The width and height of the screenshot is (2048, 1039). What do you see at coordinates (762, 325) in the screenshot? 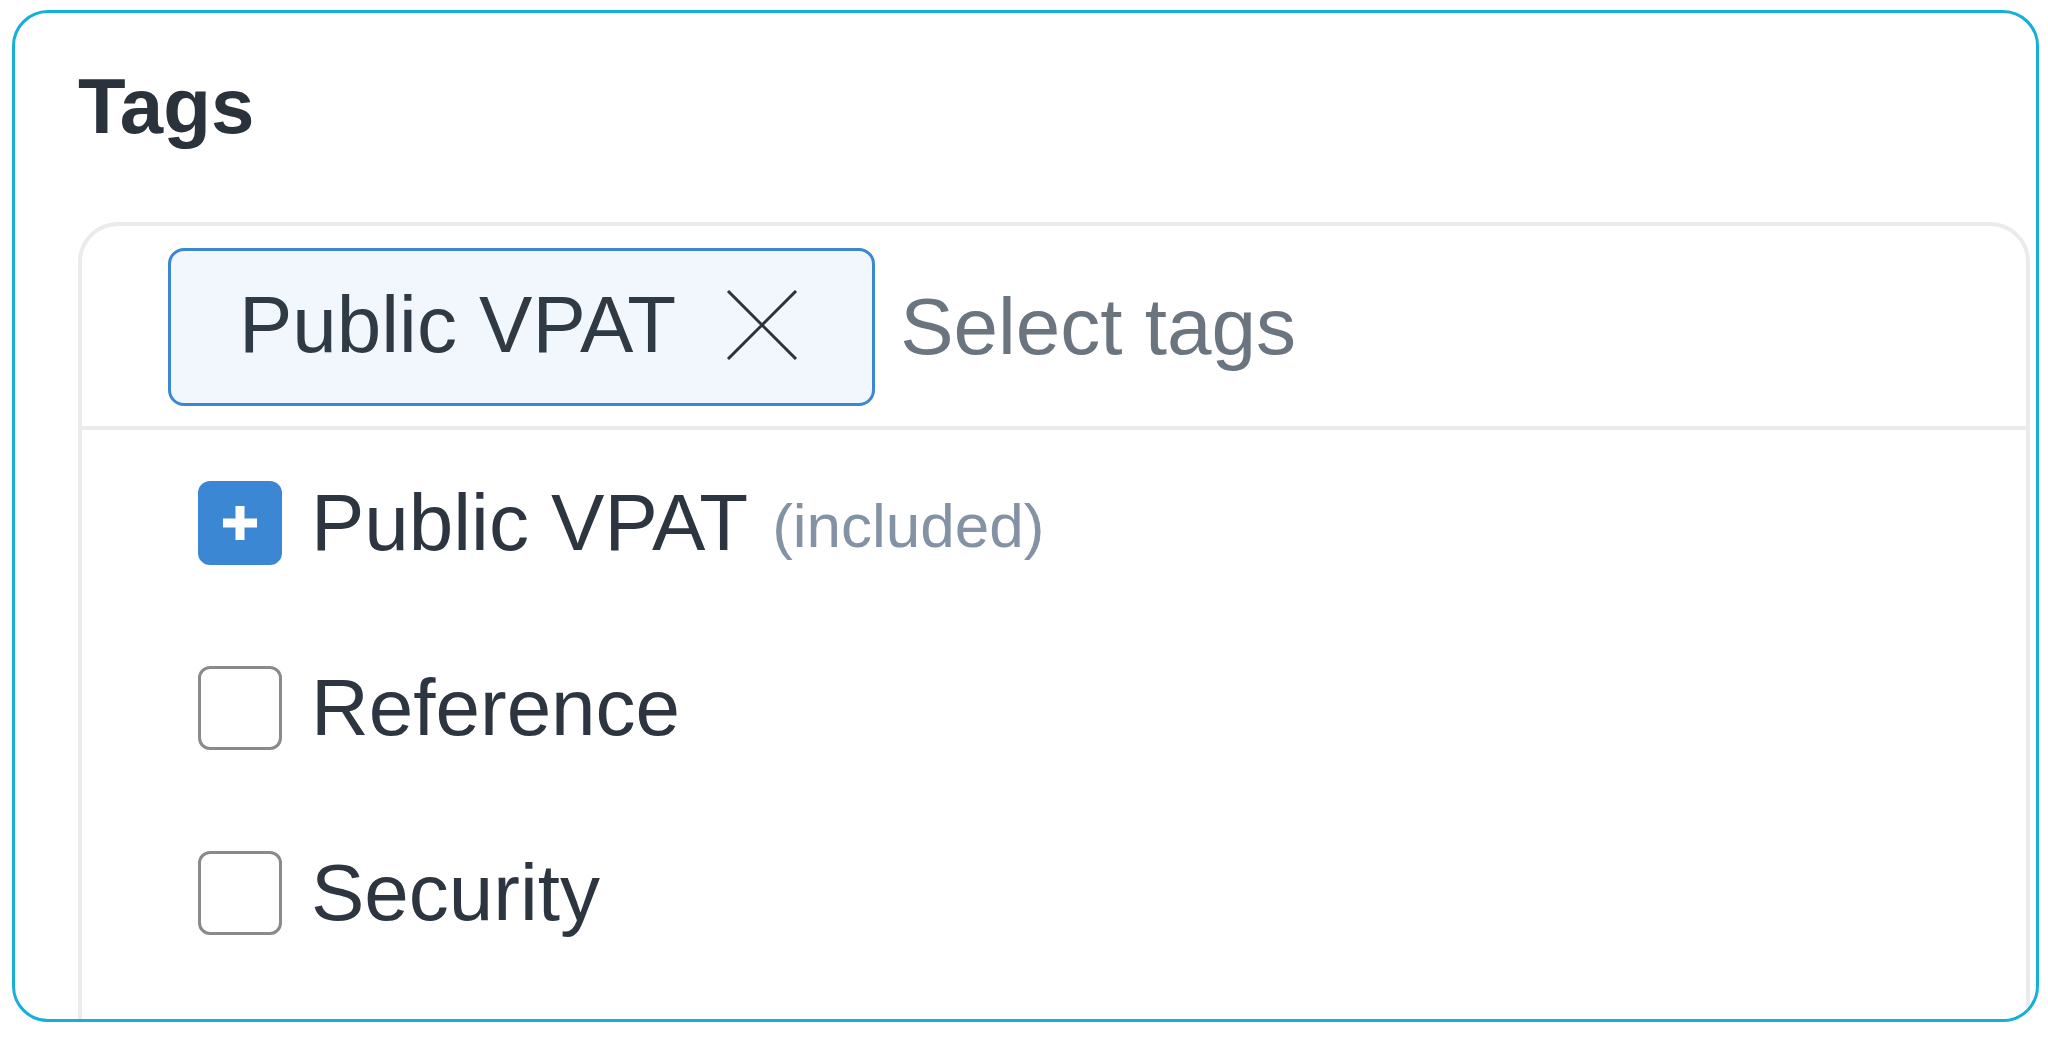
I see `remove-tag-close-icon` at bounding box center [762, 325].